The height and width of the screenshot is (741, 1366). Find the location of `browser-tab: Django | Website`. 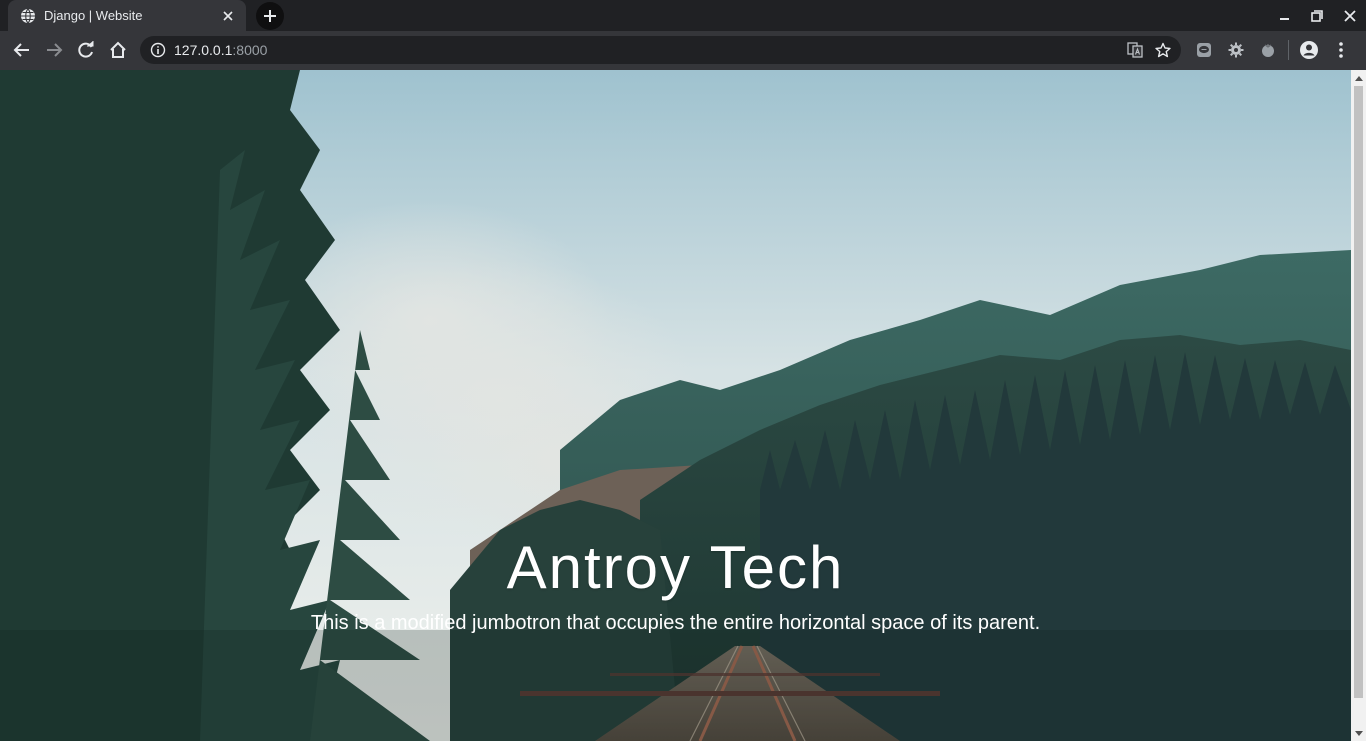

browser-tab: Django | Website is located at coordinates (127, 15).